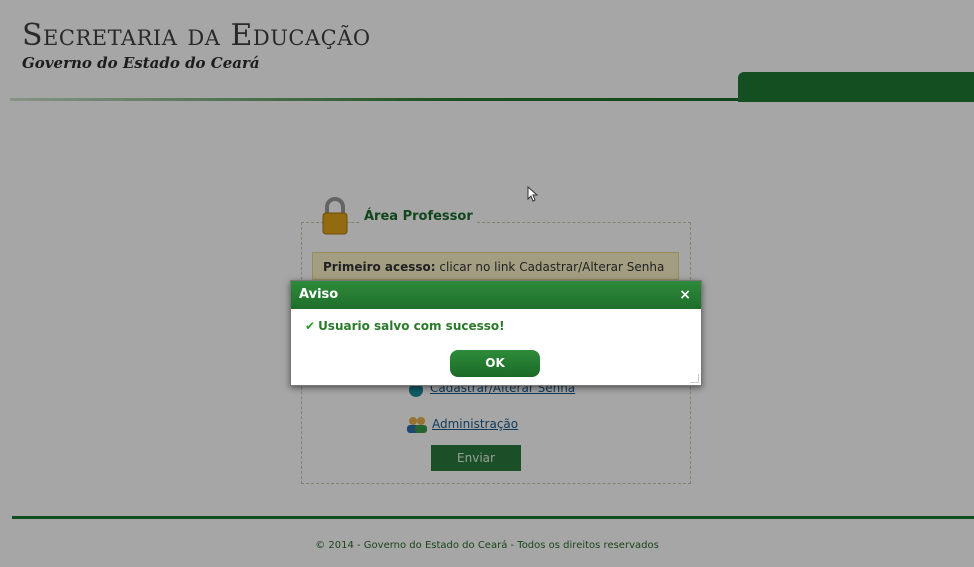 This screenshot has width=974, height=567. I want to click on dialog-message-row: ✔ Usuario salvo com sucesso!, so click(405, 326).